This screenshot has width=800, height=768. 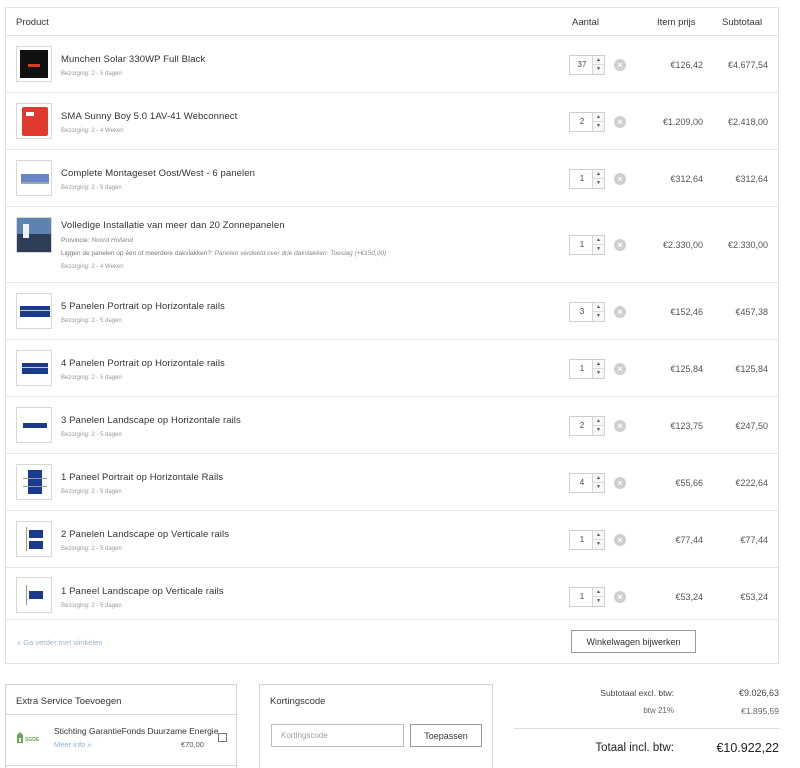 I want to click on product-name: 5 Panelen Portrait op Horizontale rails, so click(x=143, y=306).